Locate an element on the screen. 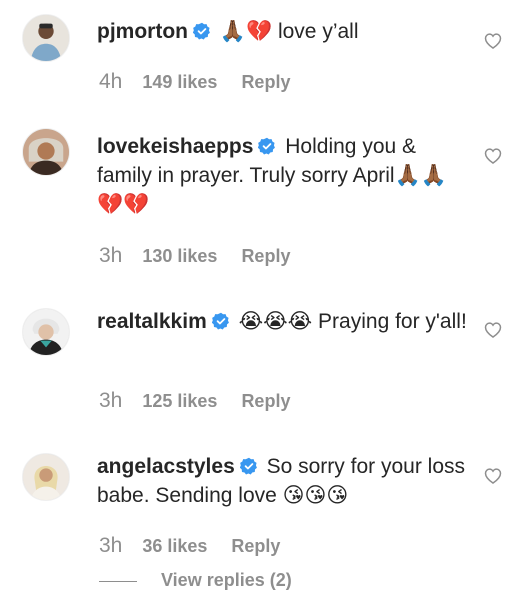 This screenshot has width=518, height=598. comment-meta: 3h 130 likes Reply is located at coordinates (194, 256).